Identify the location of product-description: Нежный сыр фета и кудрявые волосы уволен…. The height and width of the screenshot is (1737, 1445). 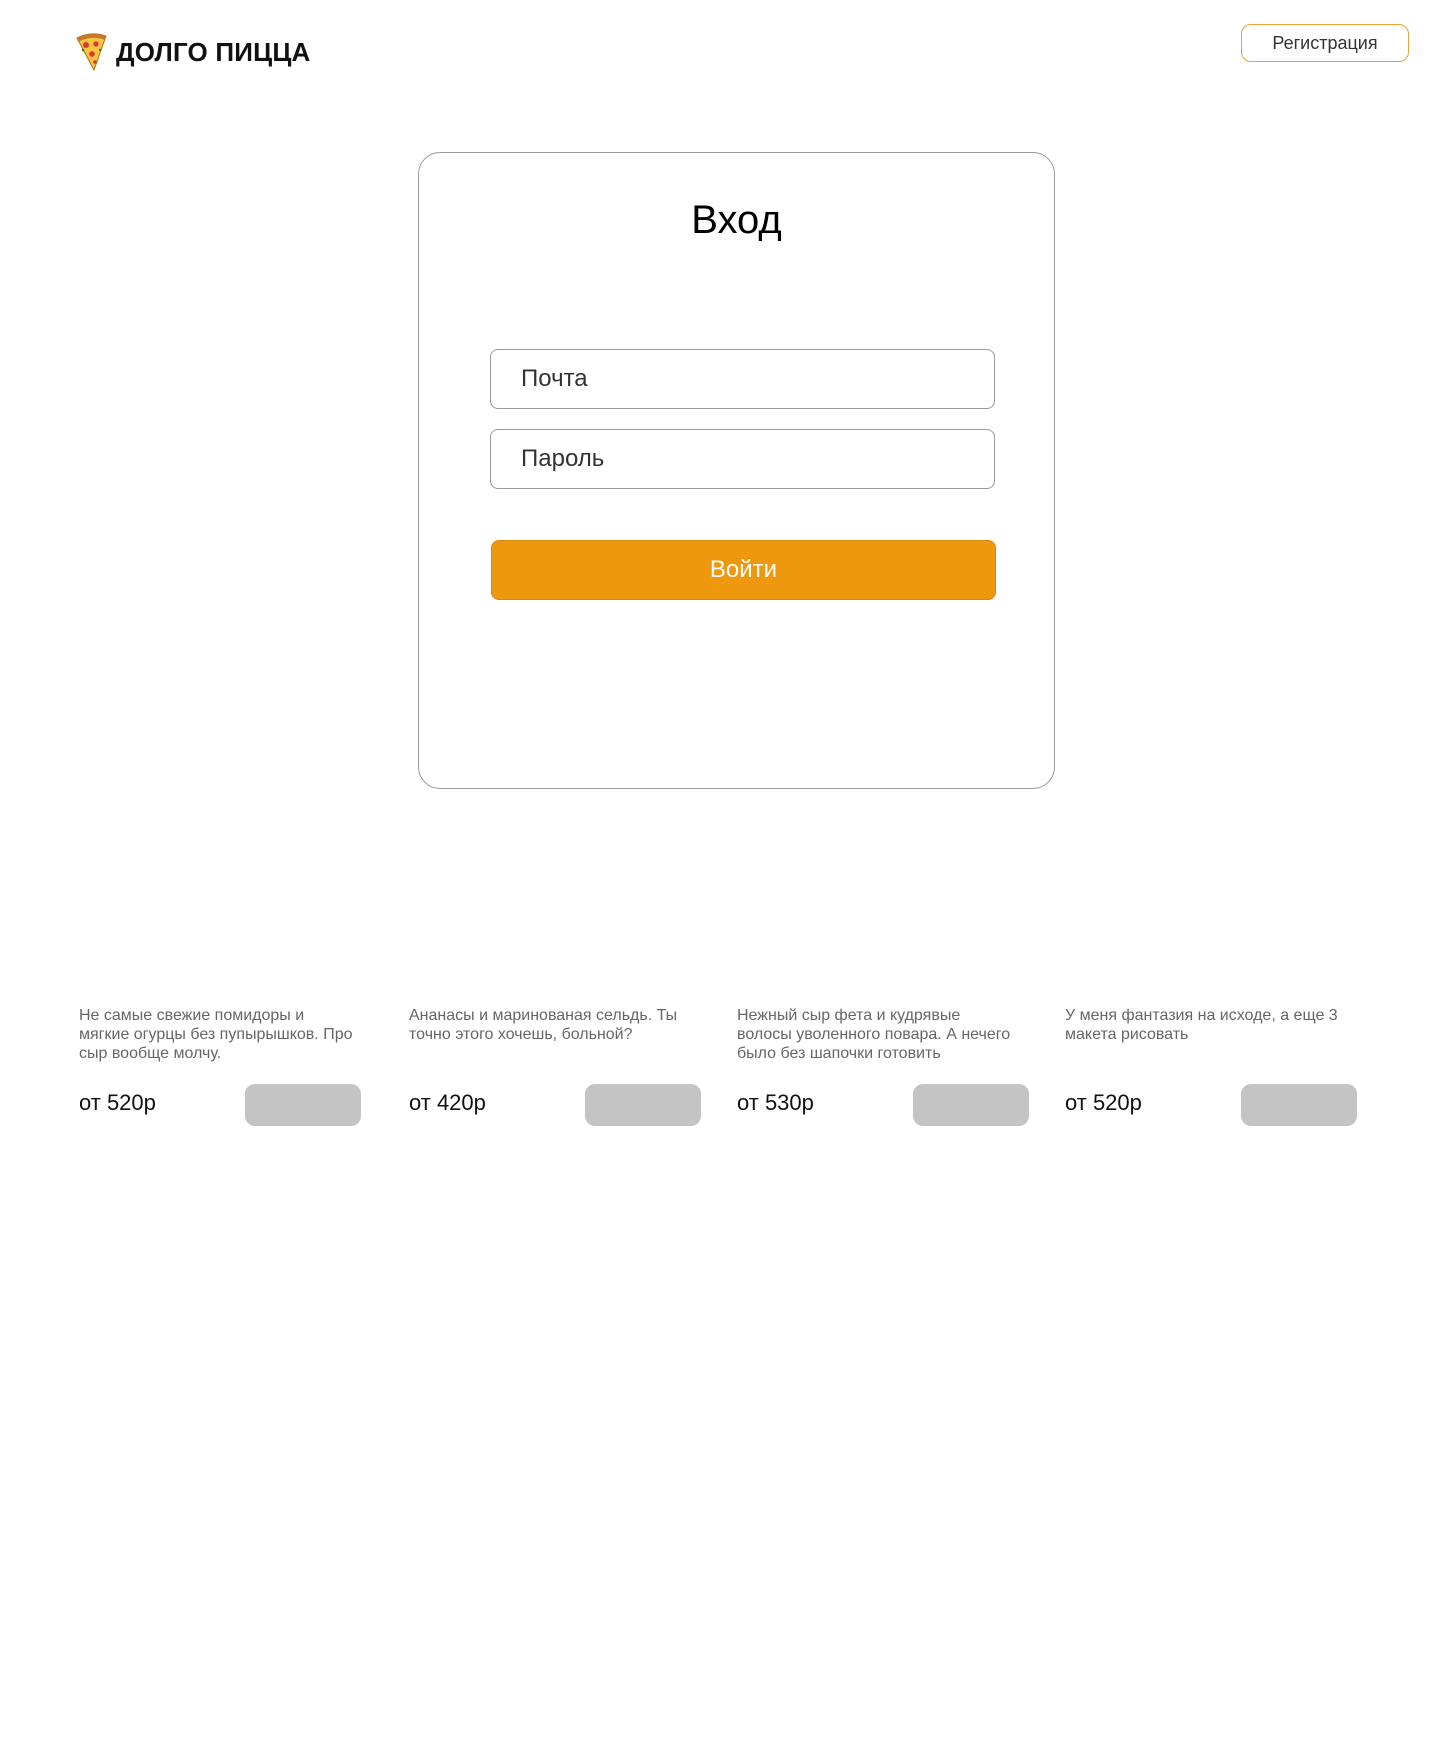
(874, 1034).